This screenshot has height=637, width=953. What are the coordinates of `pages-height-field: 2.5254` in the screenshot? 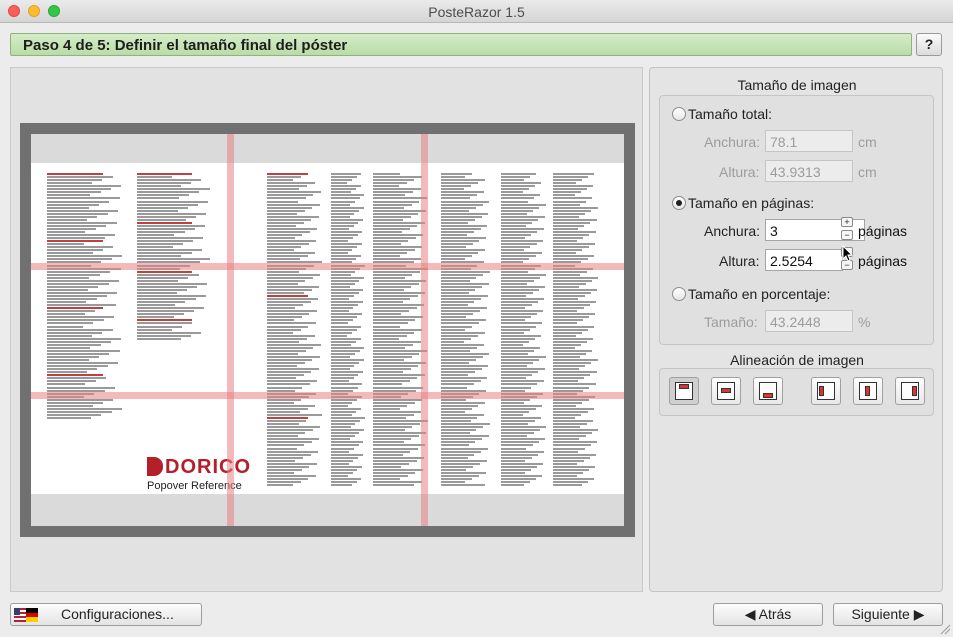 It's located at (804, 260).